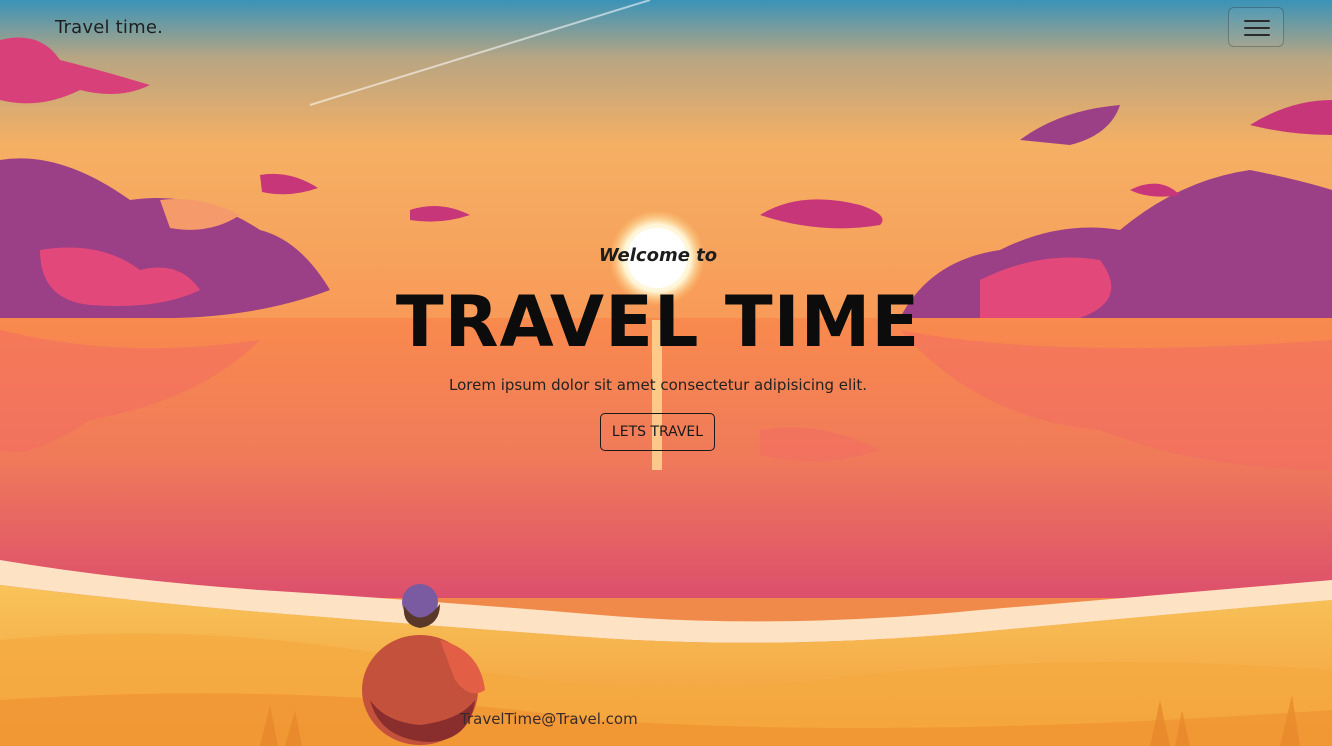  What do you see at coordinates (657, 432) in the screenshot?
I see `lets-travel-button: LETS TRAVEL` at bounding box center [657, 432].